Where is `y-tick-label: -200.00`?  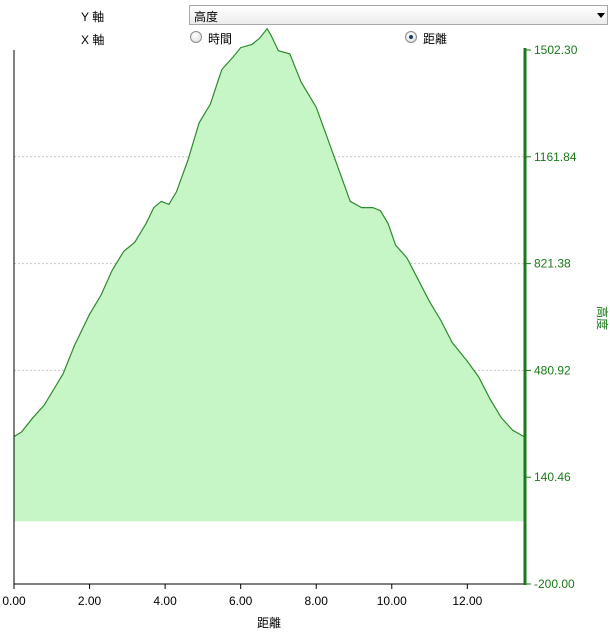 y-tick-label: -200.00 is located at coordinates (554, 584).